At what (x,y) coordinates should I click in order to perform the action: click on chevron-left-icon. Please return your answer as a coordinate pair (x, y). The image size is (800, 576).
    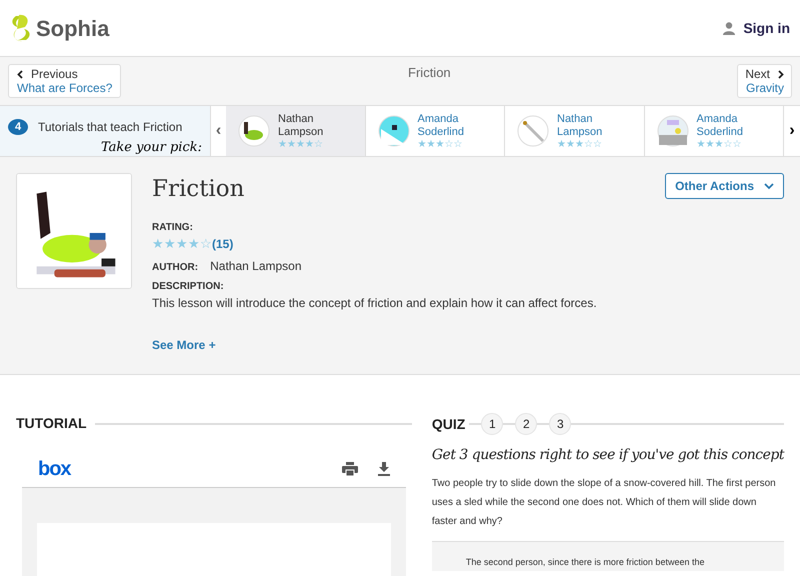
    Looking at the image, I should click on (20, 74).